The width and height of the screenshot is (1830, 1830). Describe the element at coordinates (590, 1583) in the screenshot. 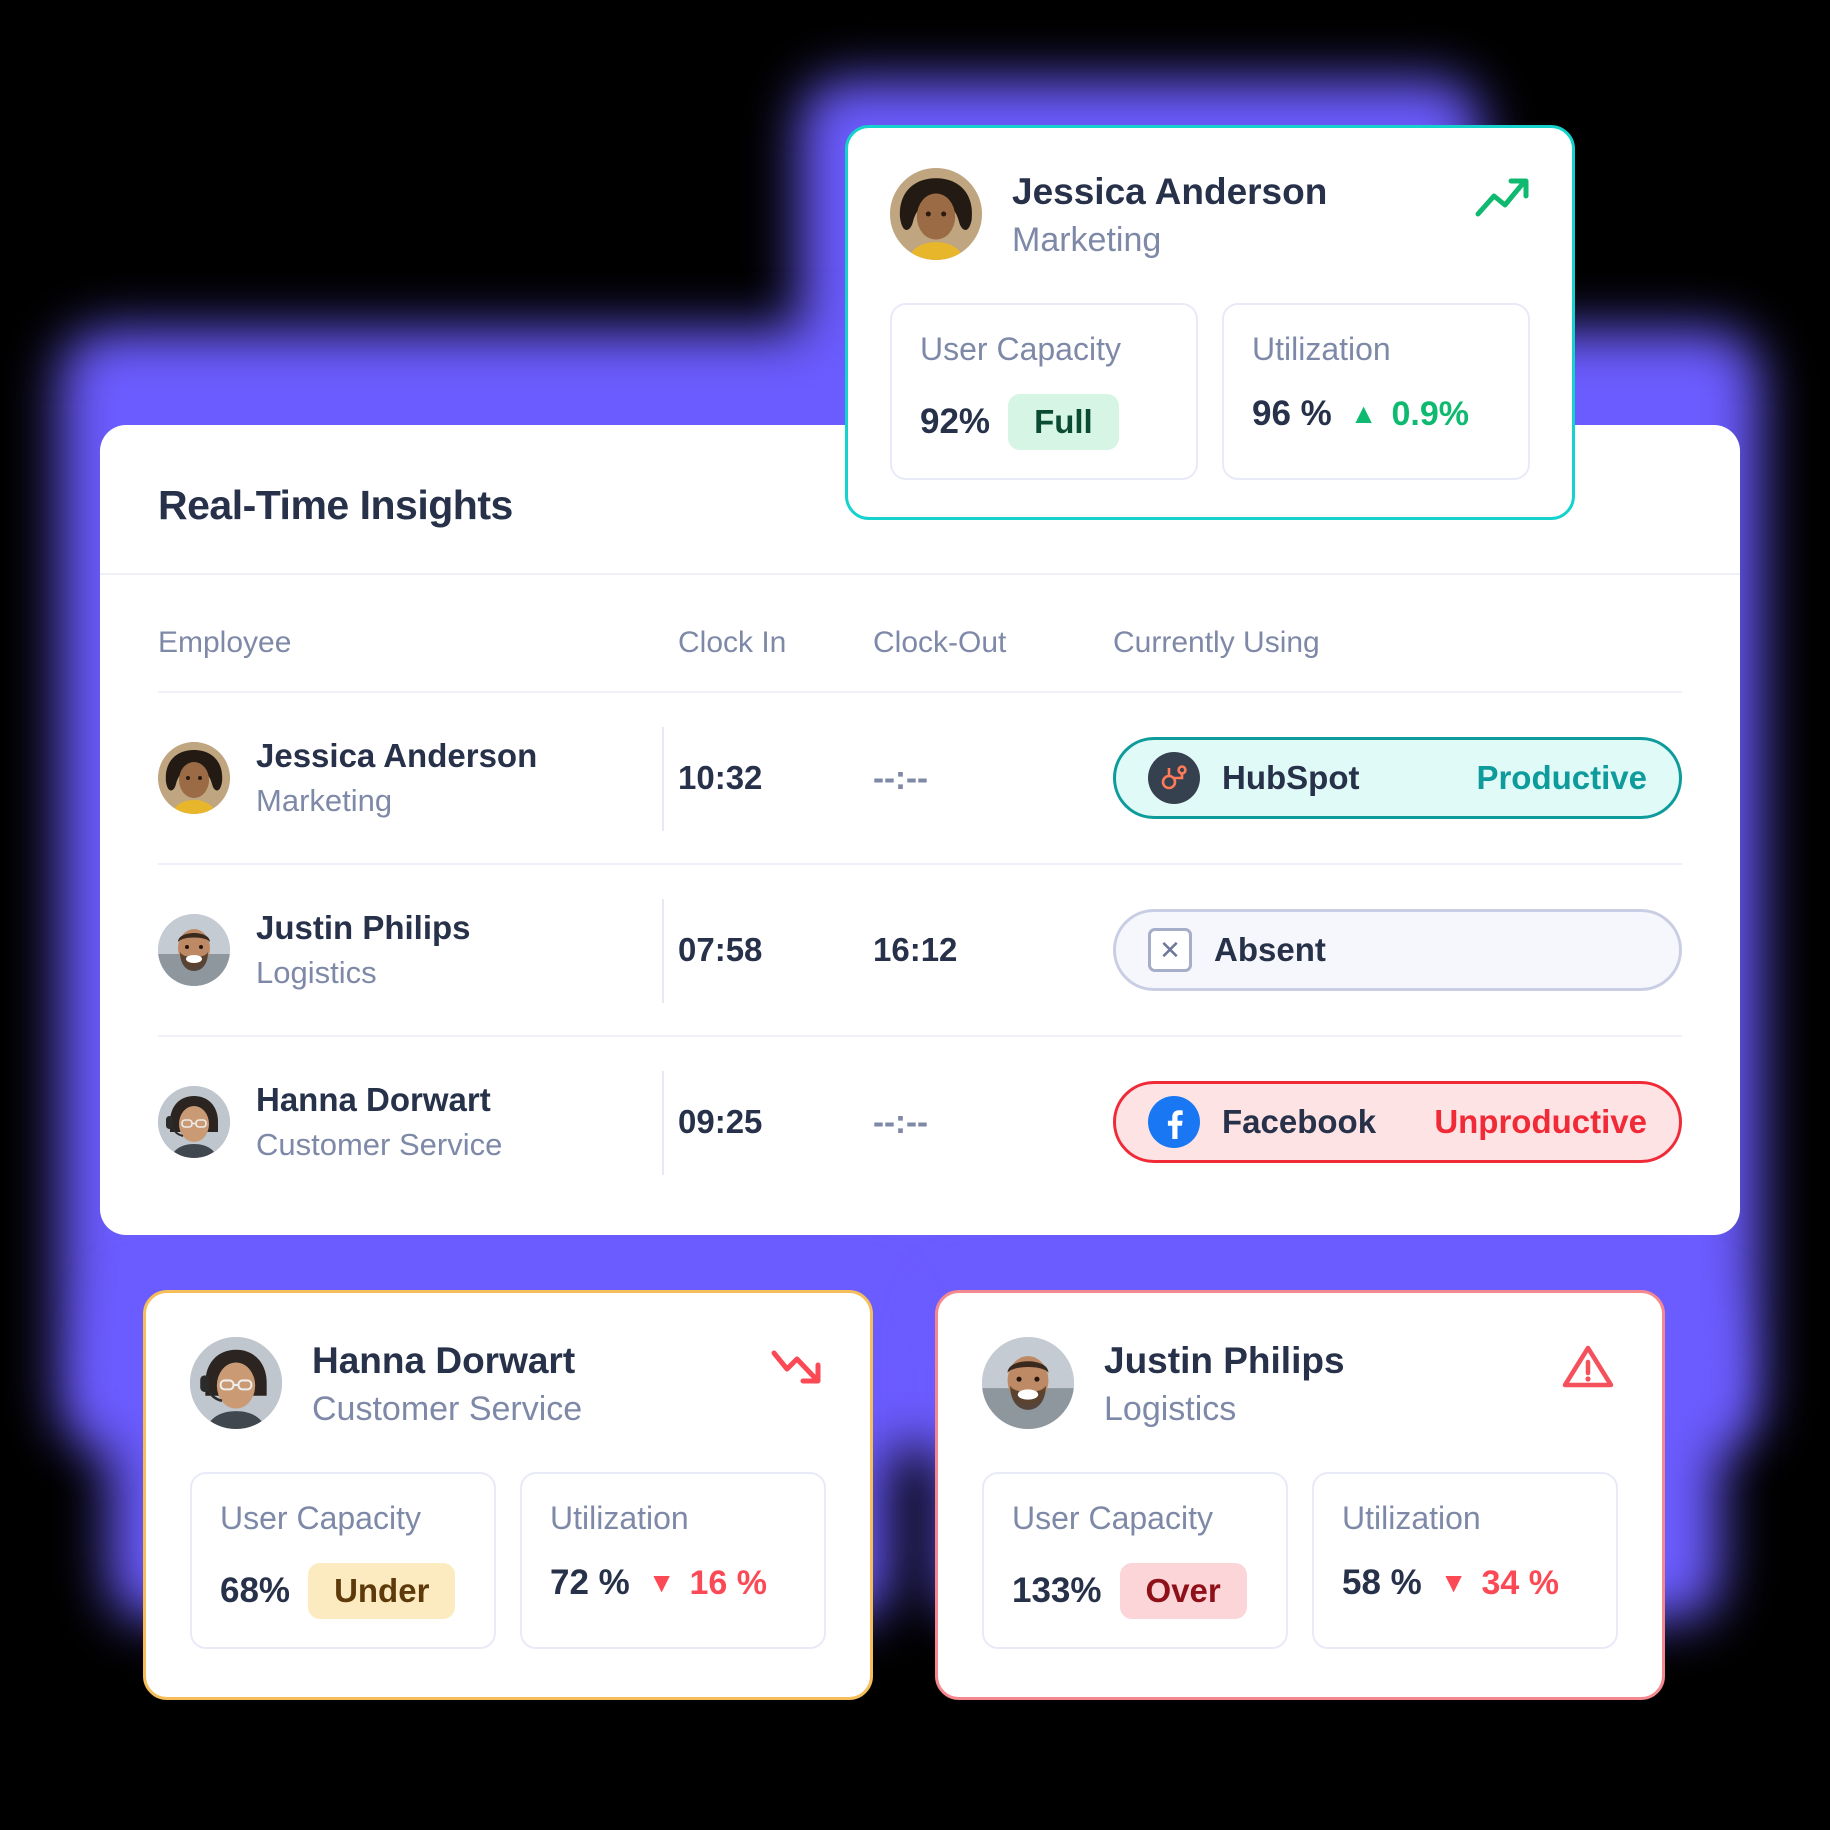

I see `metric-value: 72 %` at that location.